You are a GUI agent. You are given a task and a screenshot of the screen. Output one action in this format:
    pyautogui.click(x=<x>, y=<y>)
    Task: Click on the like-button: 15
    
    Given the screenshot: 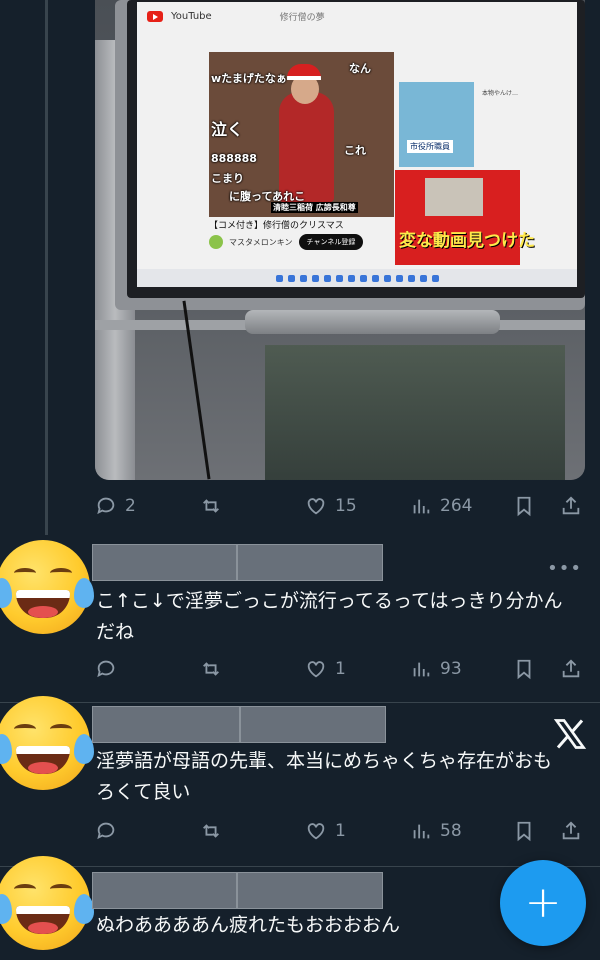 What is the action you would take?
    pyautogui.click(x=331, y=506)
    